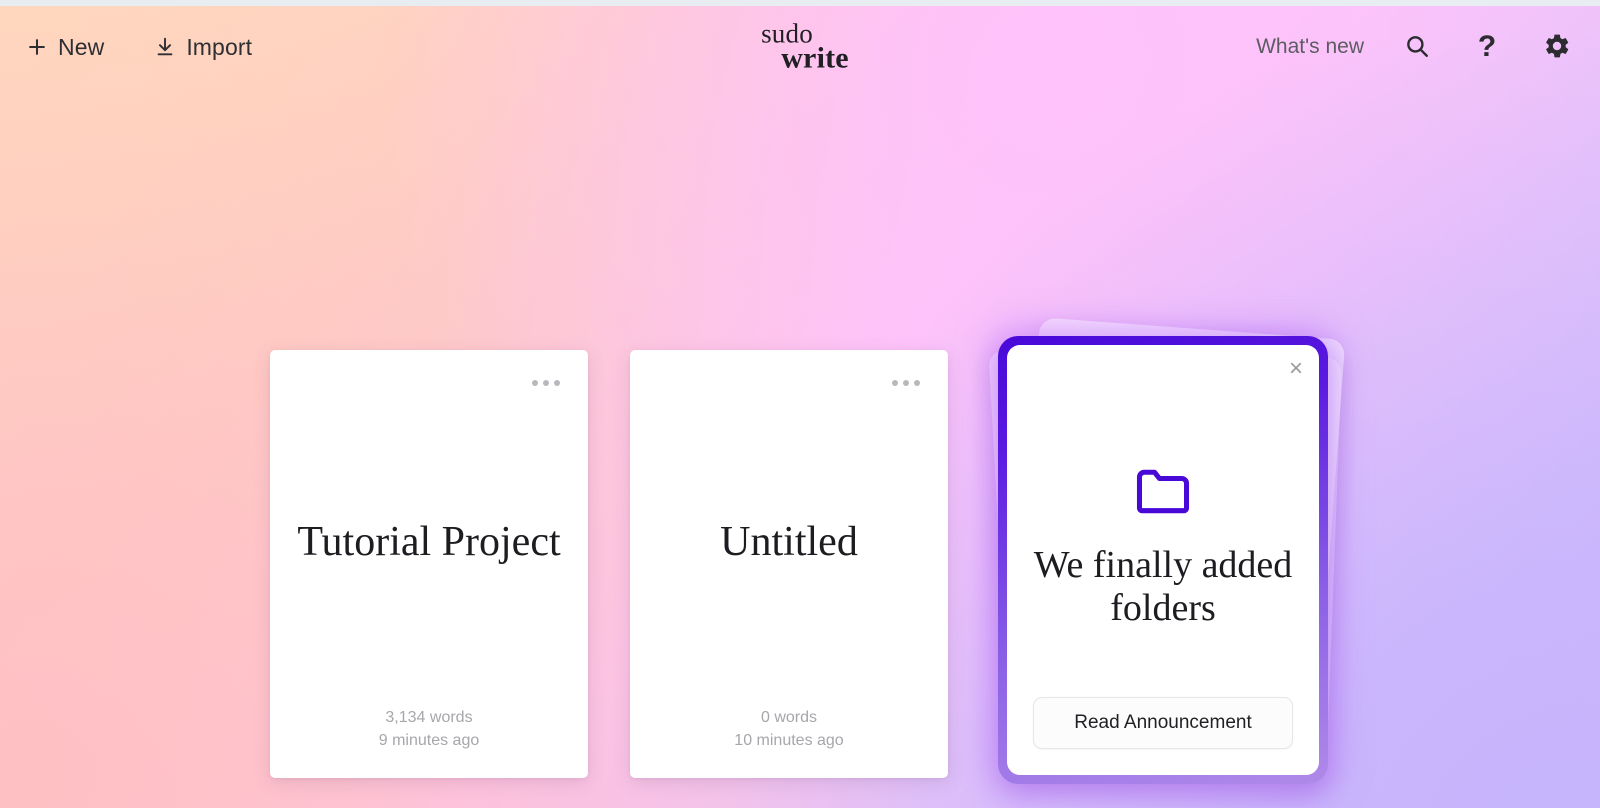 Image resolution: width=1600 pixels, height=808 pixels. I want to click on help-button: ?, so click(1487, 47).